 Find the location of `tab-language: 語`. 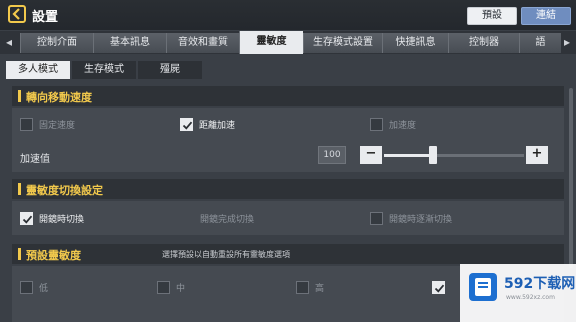

tab-language: 語 is located at coordinates (540, 43).